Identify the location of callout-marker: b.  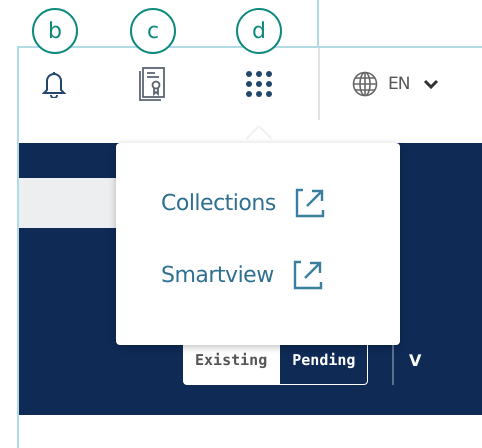
(55, 31).